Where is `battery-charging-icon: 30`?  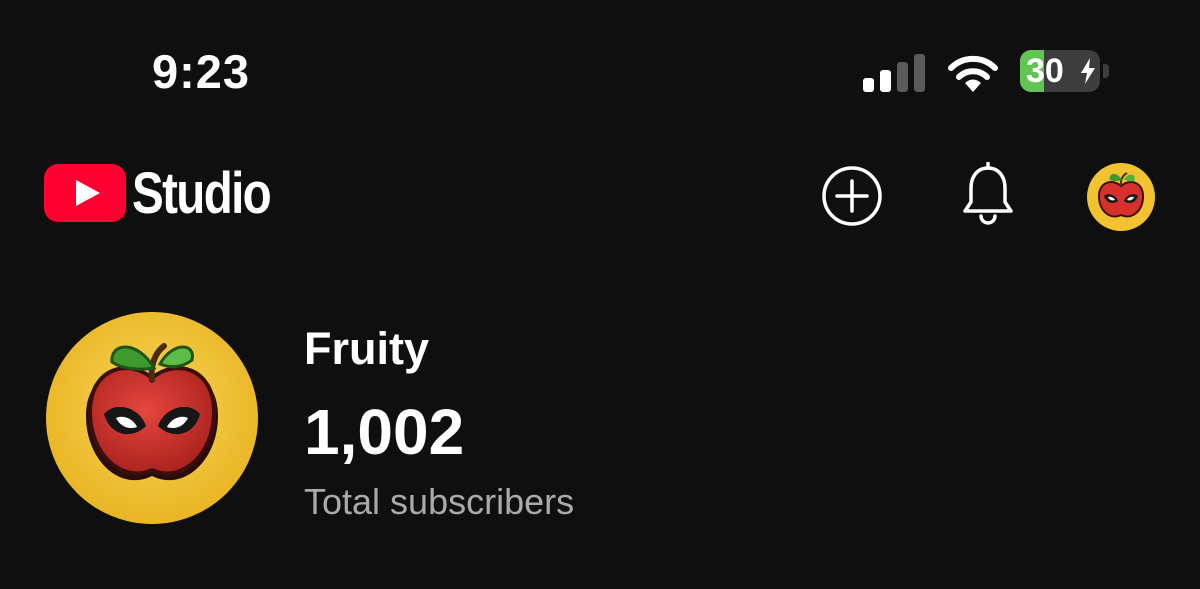 battery-charging-icon: 30 is located at coordinates (1066, 71).